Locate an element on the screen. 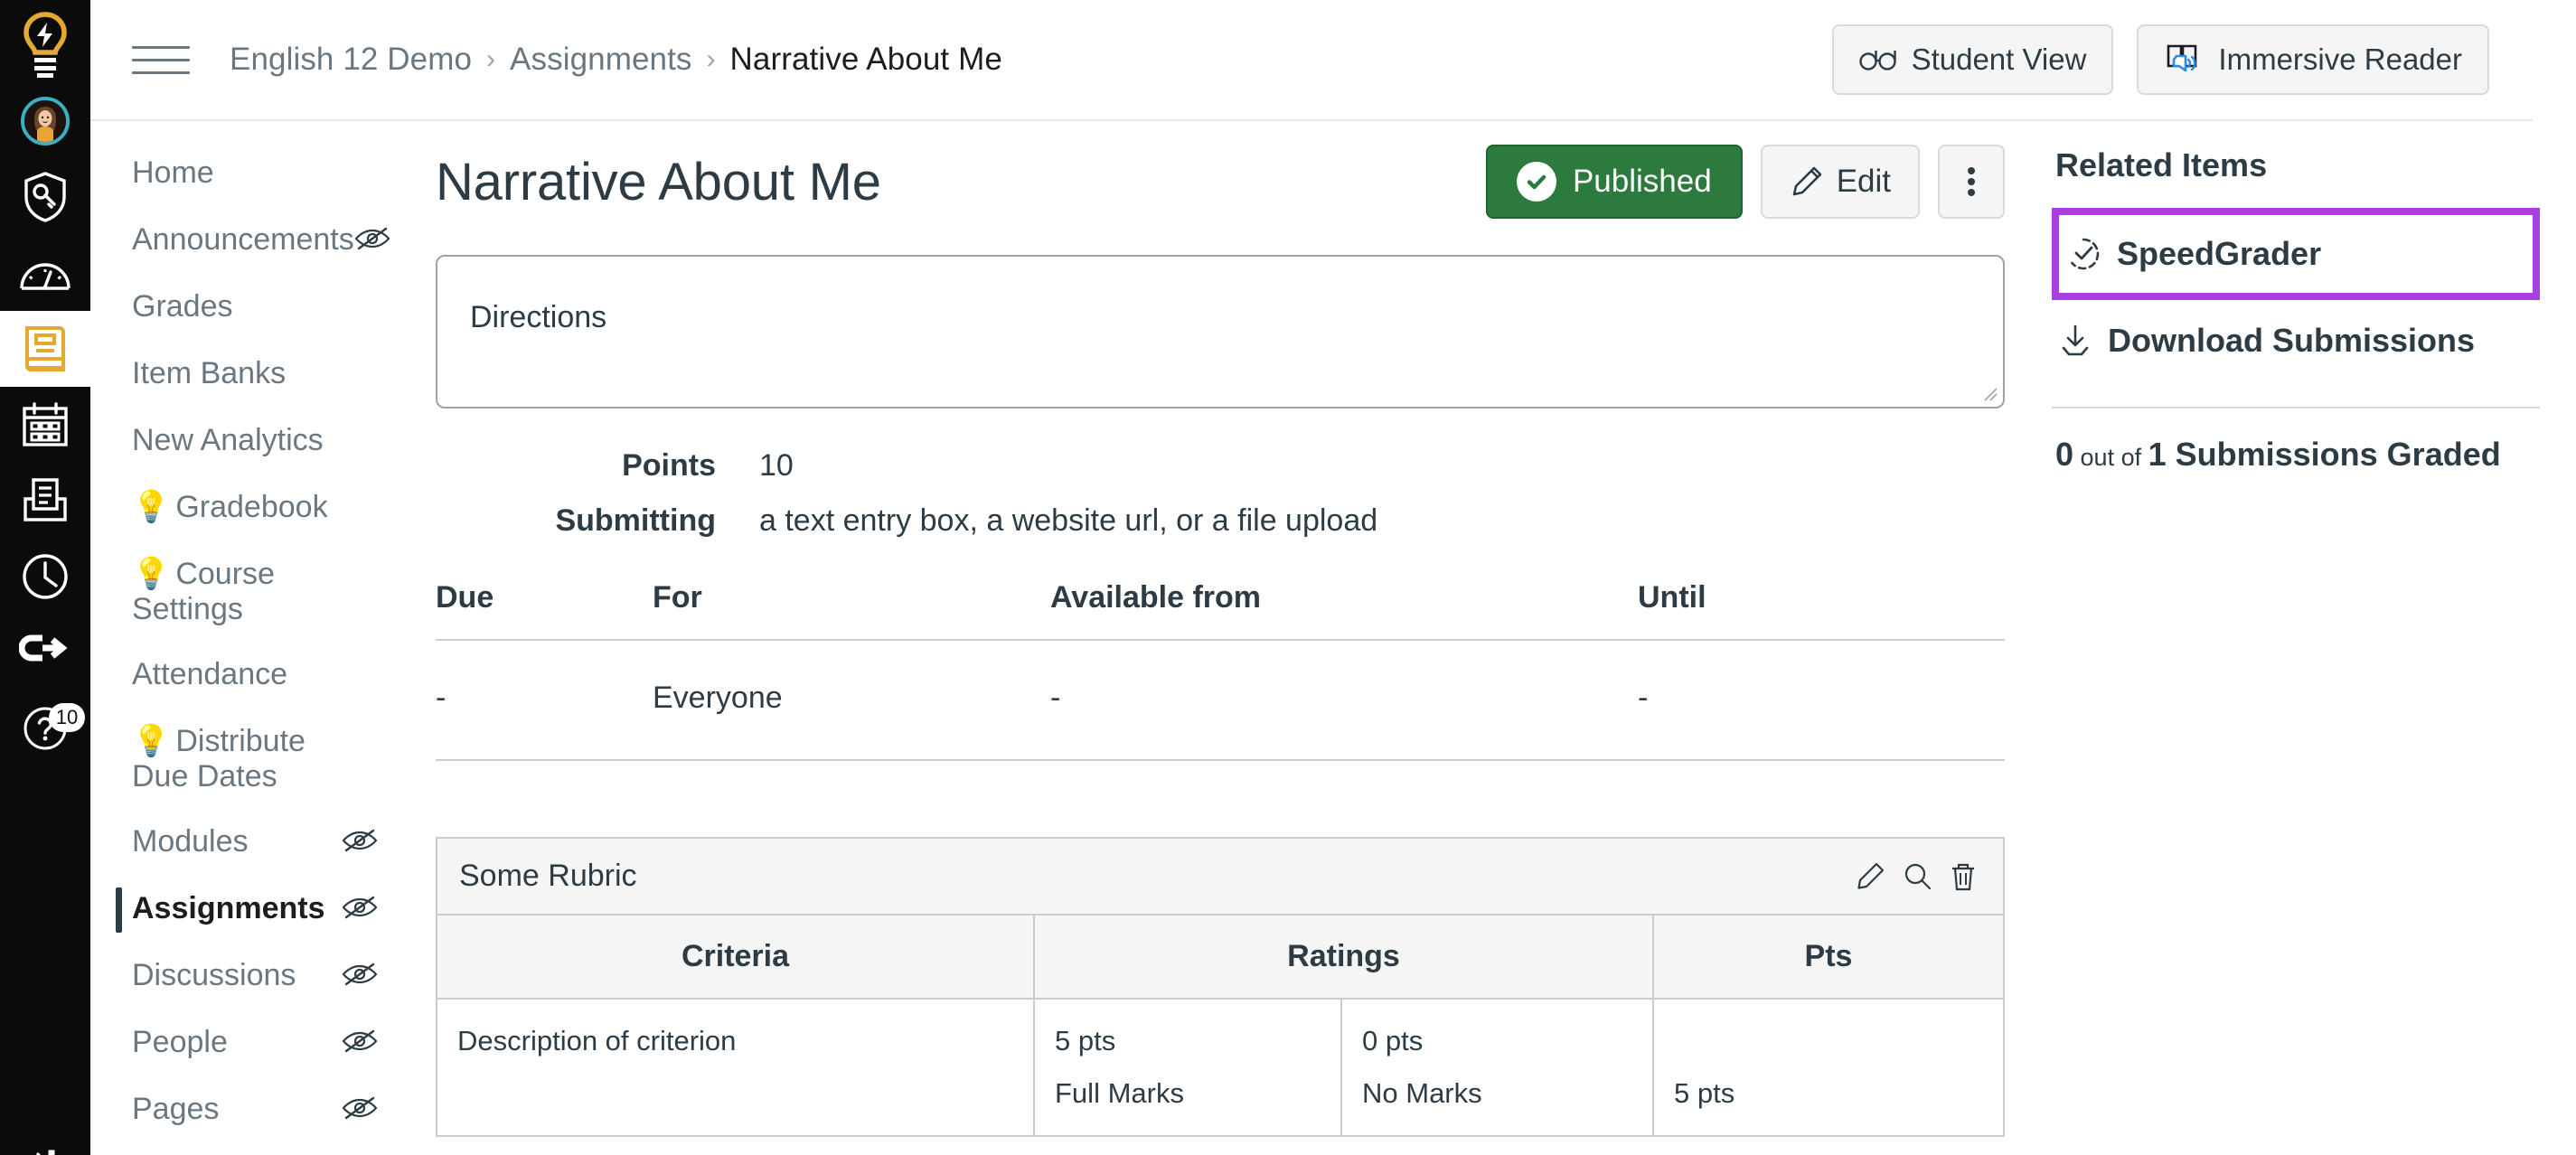  logout-icon is located at coordinates (45, 652).